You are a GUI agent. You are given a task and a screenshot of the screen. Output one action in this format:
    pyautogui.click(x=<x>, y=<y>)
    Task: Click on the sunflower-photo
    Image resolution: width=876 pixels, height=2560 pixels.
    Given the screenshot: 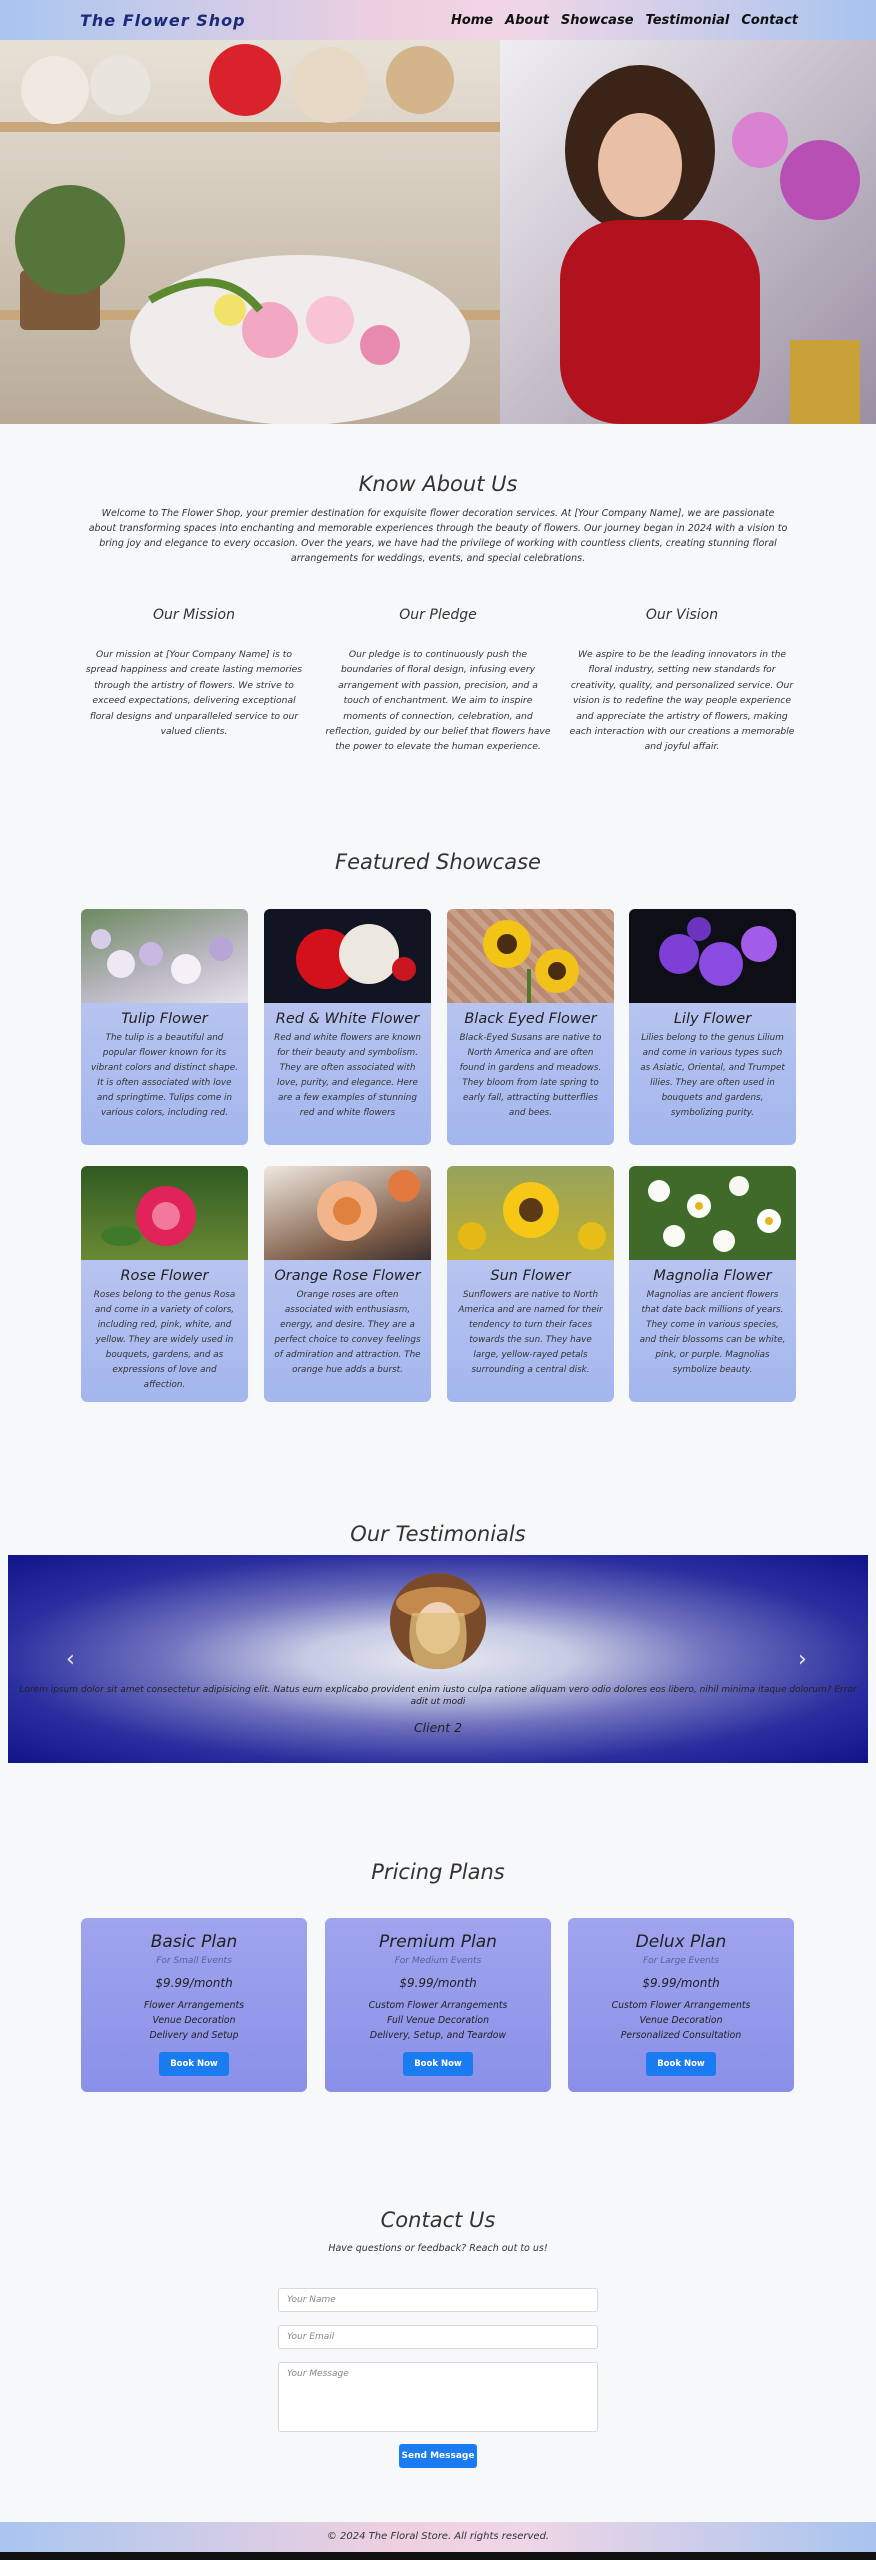 What is the action you would take?
    pyautogui.click(x=530, y=956)
    